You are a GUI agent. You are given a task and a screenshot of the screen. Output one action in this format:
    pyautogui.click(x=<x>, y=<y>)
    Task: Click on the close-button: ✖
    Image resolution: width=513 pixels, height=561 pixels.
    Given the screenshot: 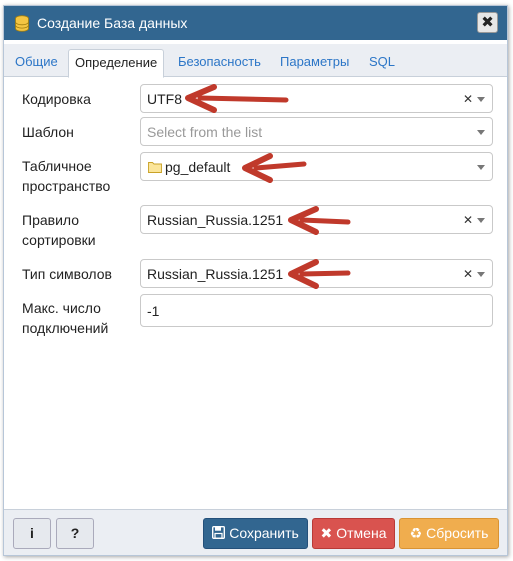 What is the action you would take?
    pyautogui.click(x=487, y=22)
    